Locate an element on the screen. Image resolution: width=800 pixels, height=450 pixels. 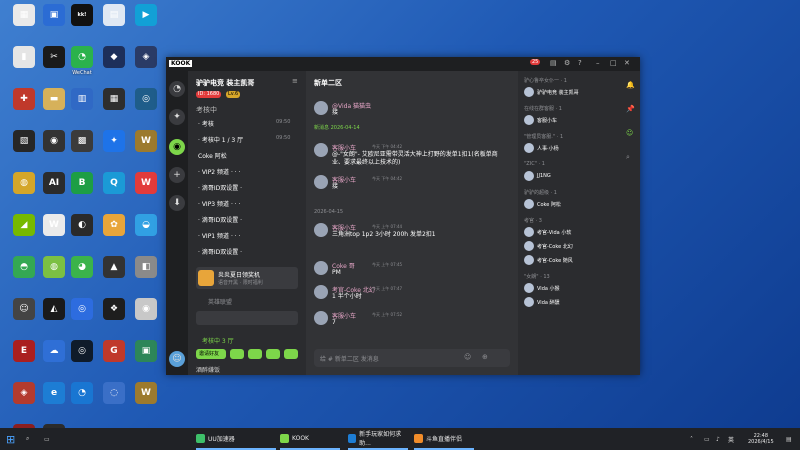
emoji-icon: ☺ is located at coordinates (467, 357).